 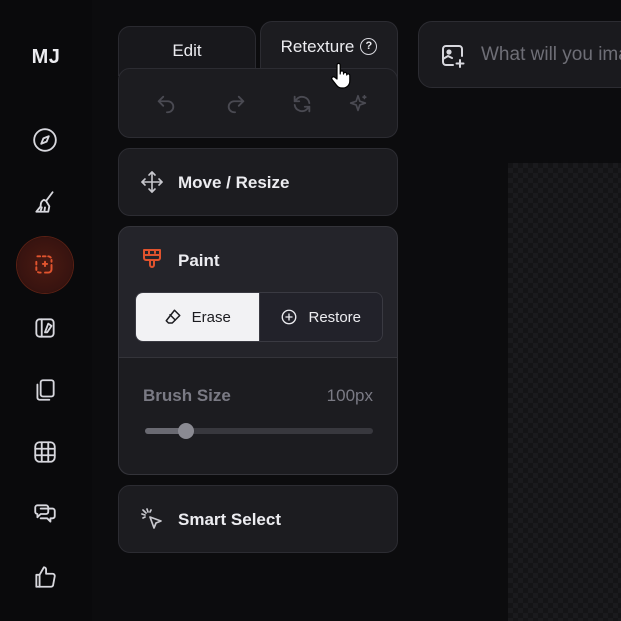 What do you see at coordinates (341, 75) in the screenshot?
I see `hand-pointer-icon` at bounding box center [341, 75].